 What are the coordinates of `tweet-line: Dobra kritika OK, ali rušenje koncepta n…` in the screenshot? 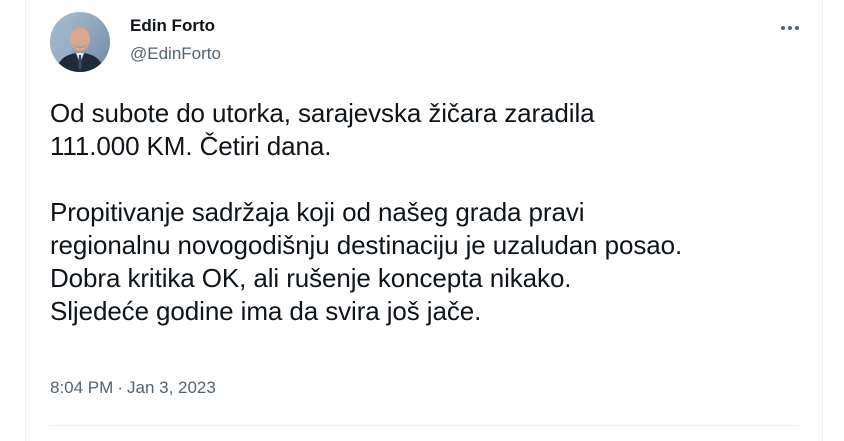 It's located at (311, 278).